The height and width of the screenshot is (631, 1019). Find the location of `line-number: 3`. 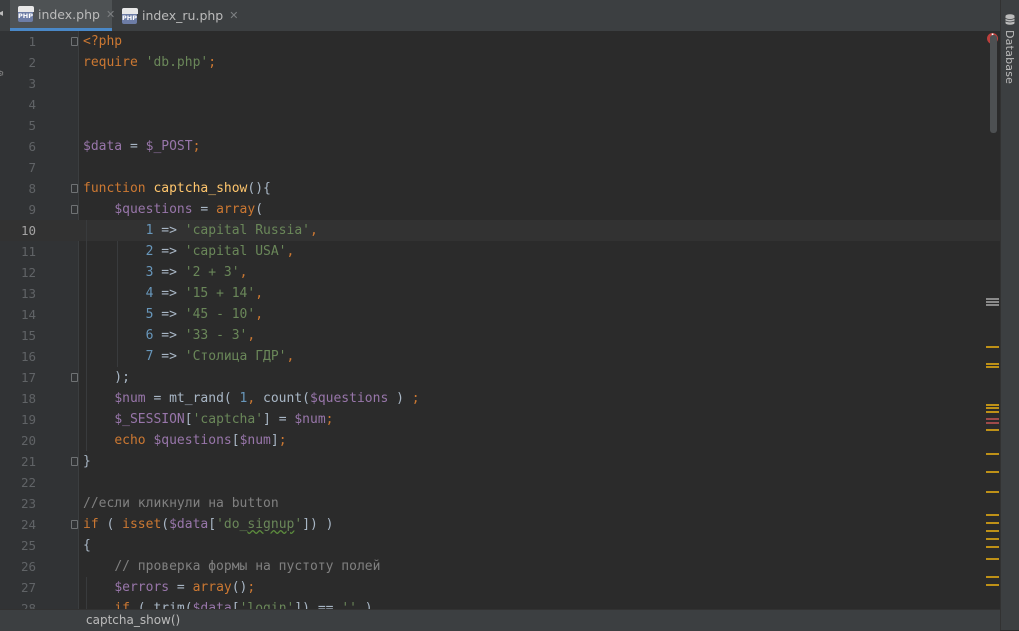

line-number: 3 is located at coordinates (18, 83).